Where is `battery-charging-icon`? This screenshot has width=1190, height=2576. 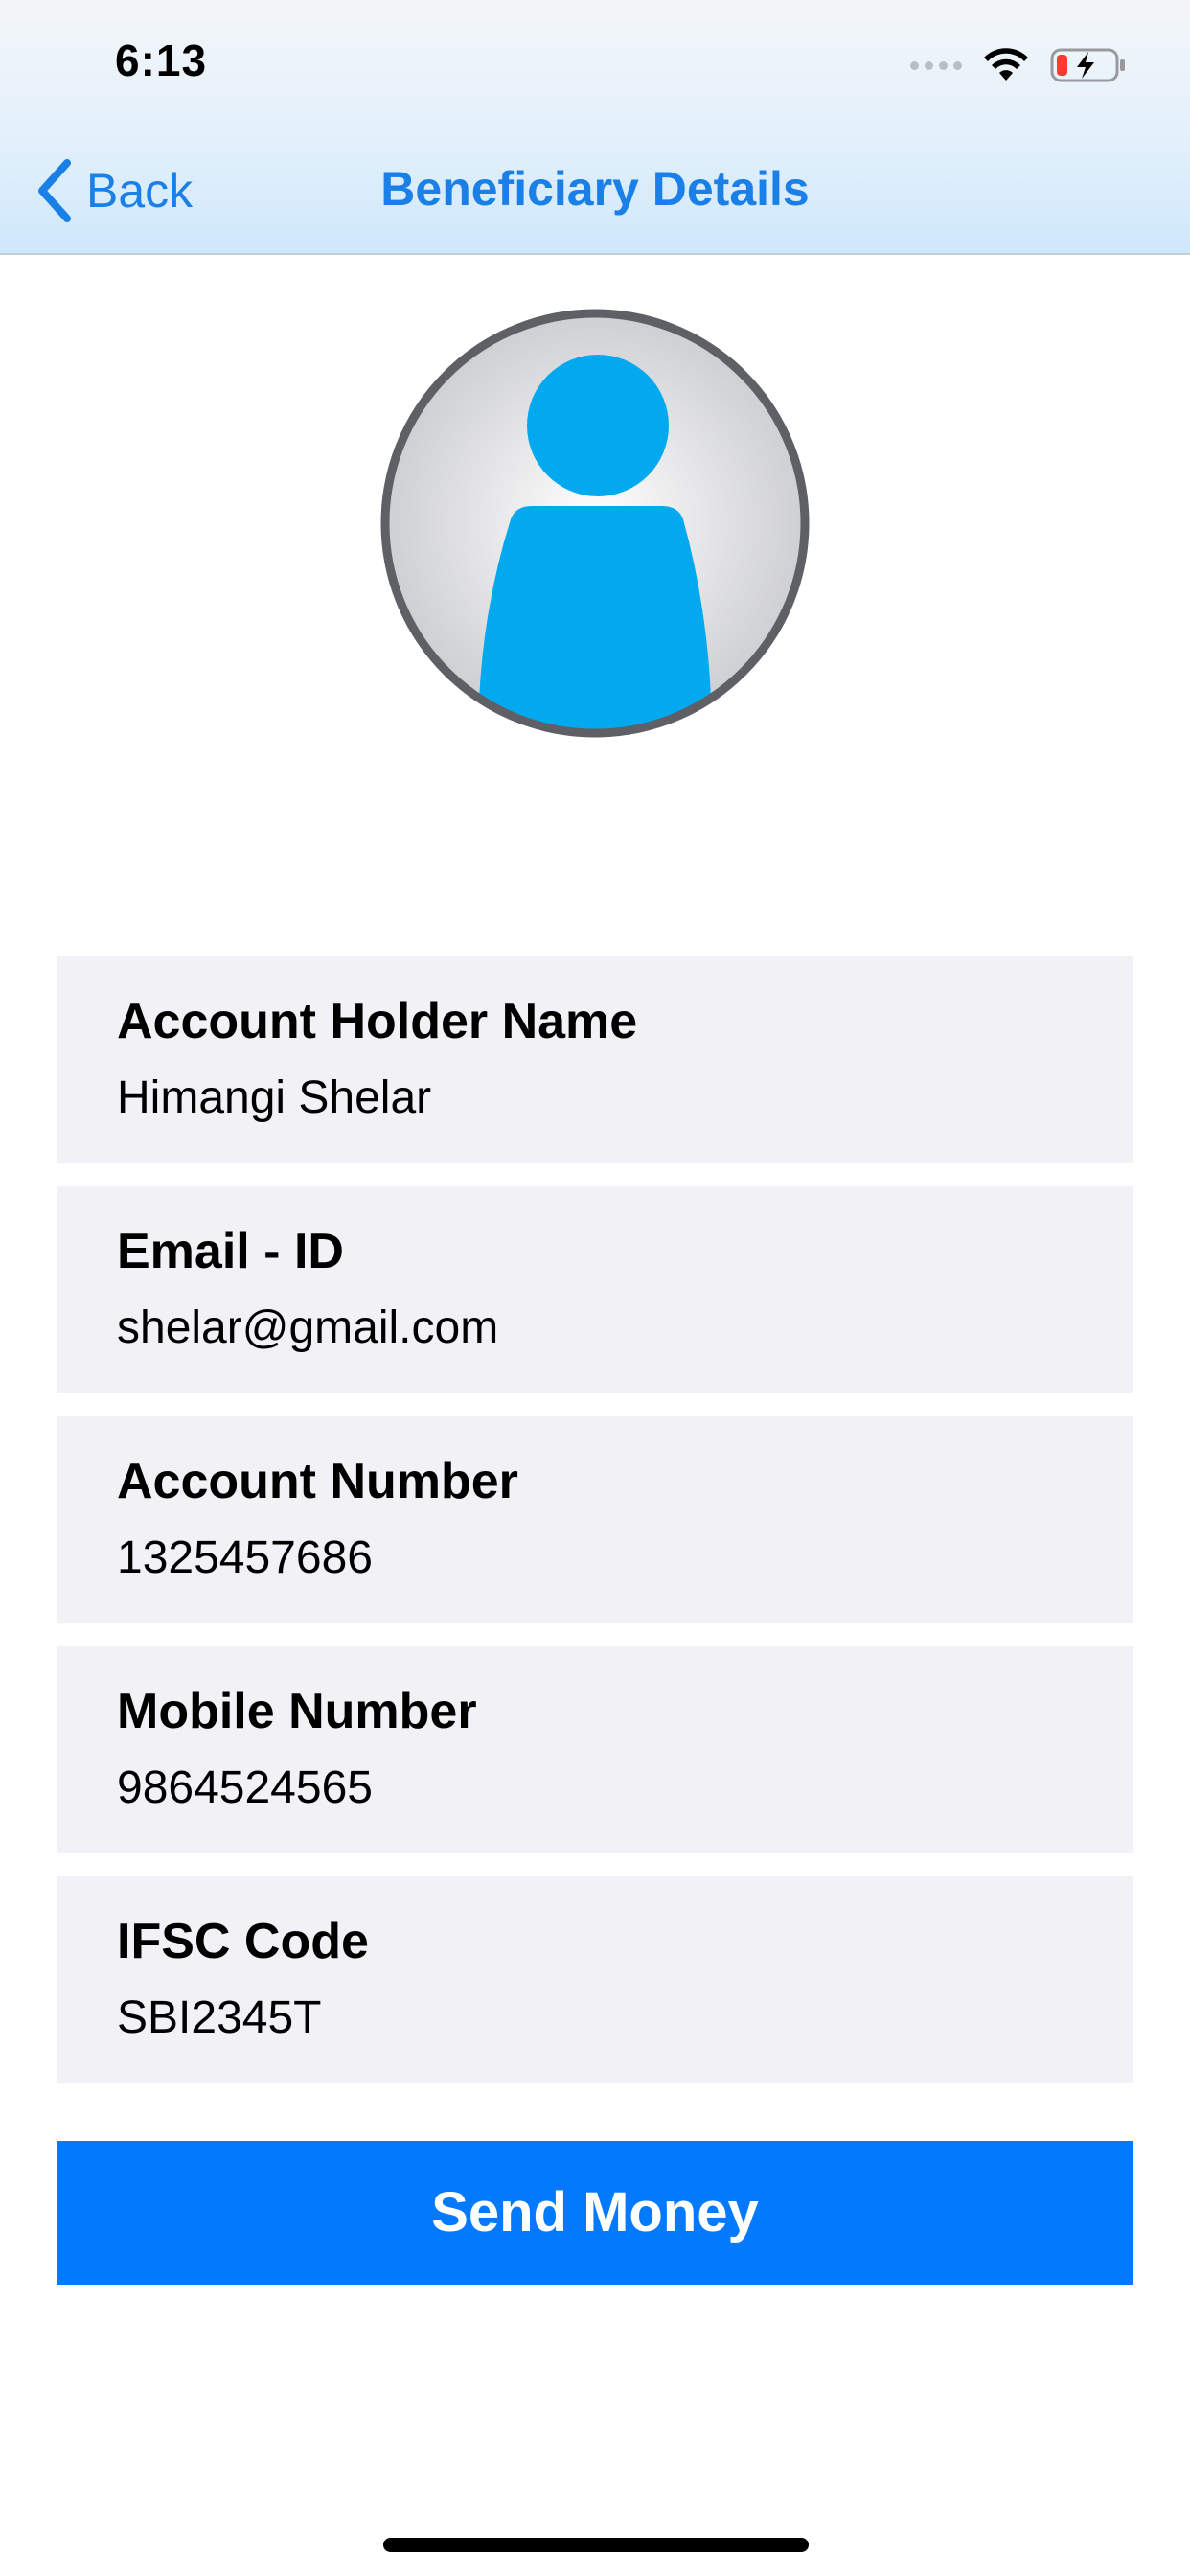
battery-charging-icon is located at coordinates (1088, 65).